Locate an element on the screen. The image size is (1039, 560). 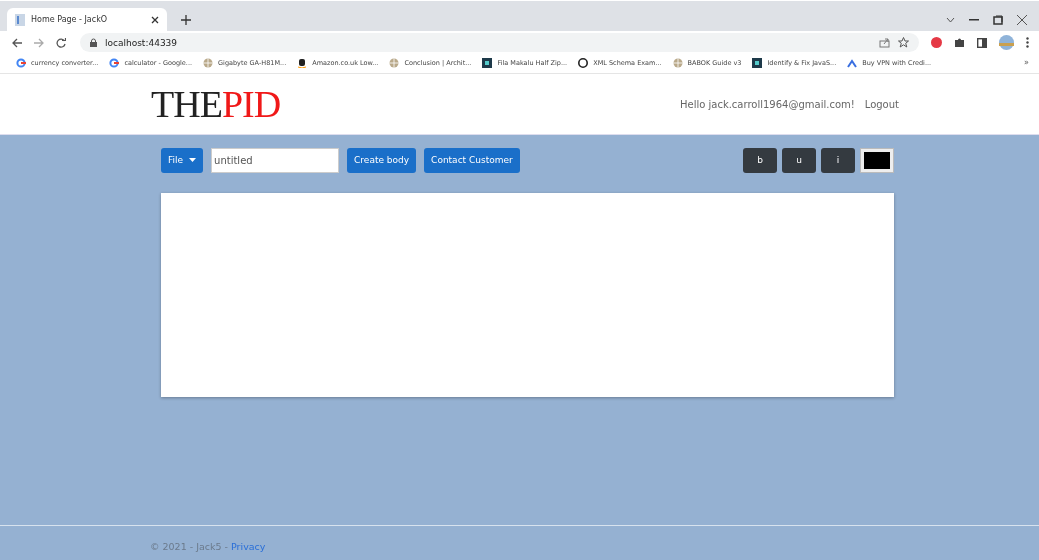
browser-tab: Home Page - JackO is located at coordinates (87, 19).